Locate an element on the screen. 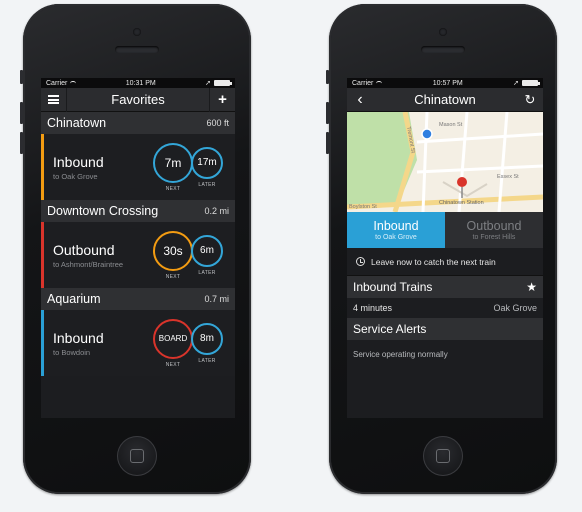  alert-row: Service operating normally is located at coordinates (445, 354).